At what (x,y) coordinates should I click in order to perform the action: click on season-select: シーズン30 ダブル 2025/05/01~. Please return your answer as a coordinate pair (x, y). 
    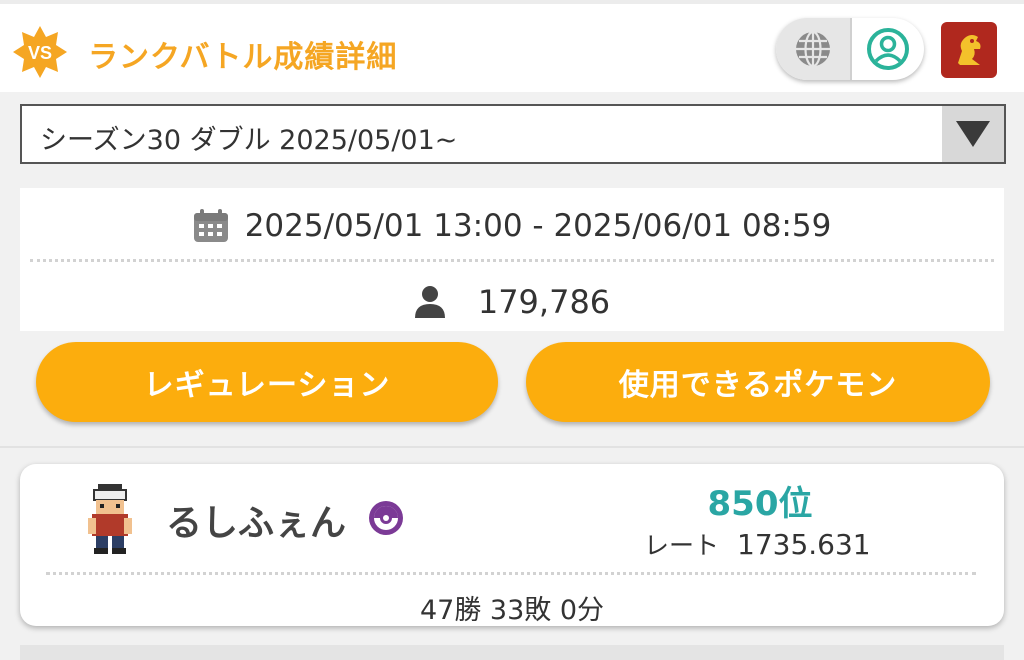
    Looking at the image, I should click on (513, 134).